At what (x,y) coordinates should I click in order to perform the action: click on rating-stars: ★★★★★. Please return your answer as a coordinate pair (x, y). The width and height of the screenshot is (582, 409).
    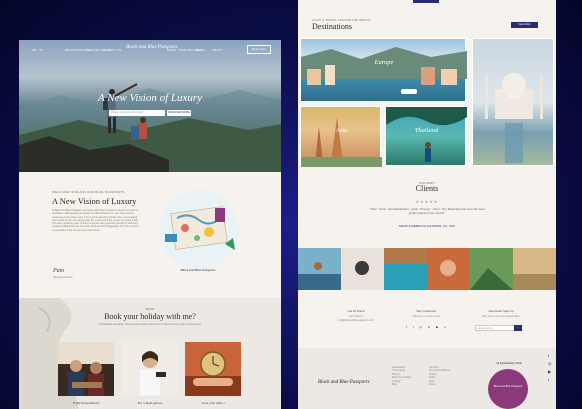
    Looking at the image, I should click on (427, 201).